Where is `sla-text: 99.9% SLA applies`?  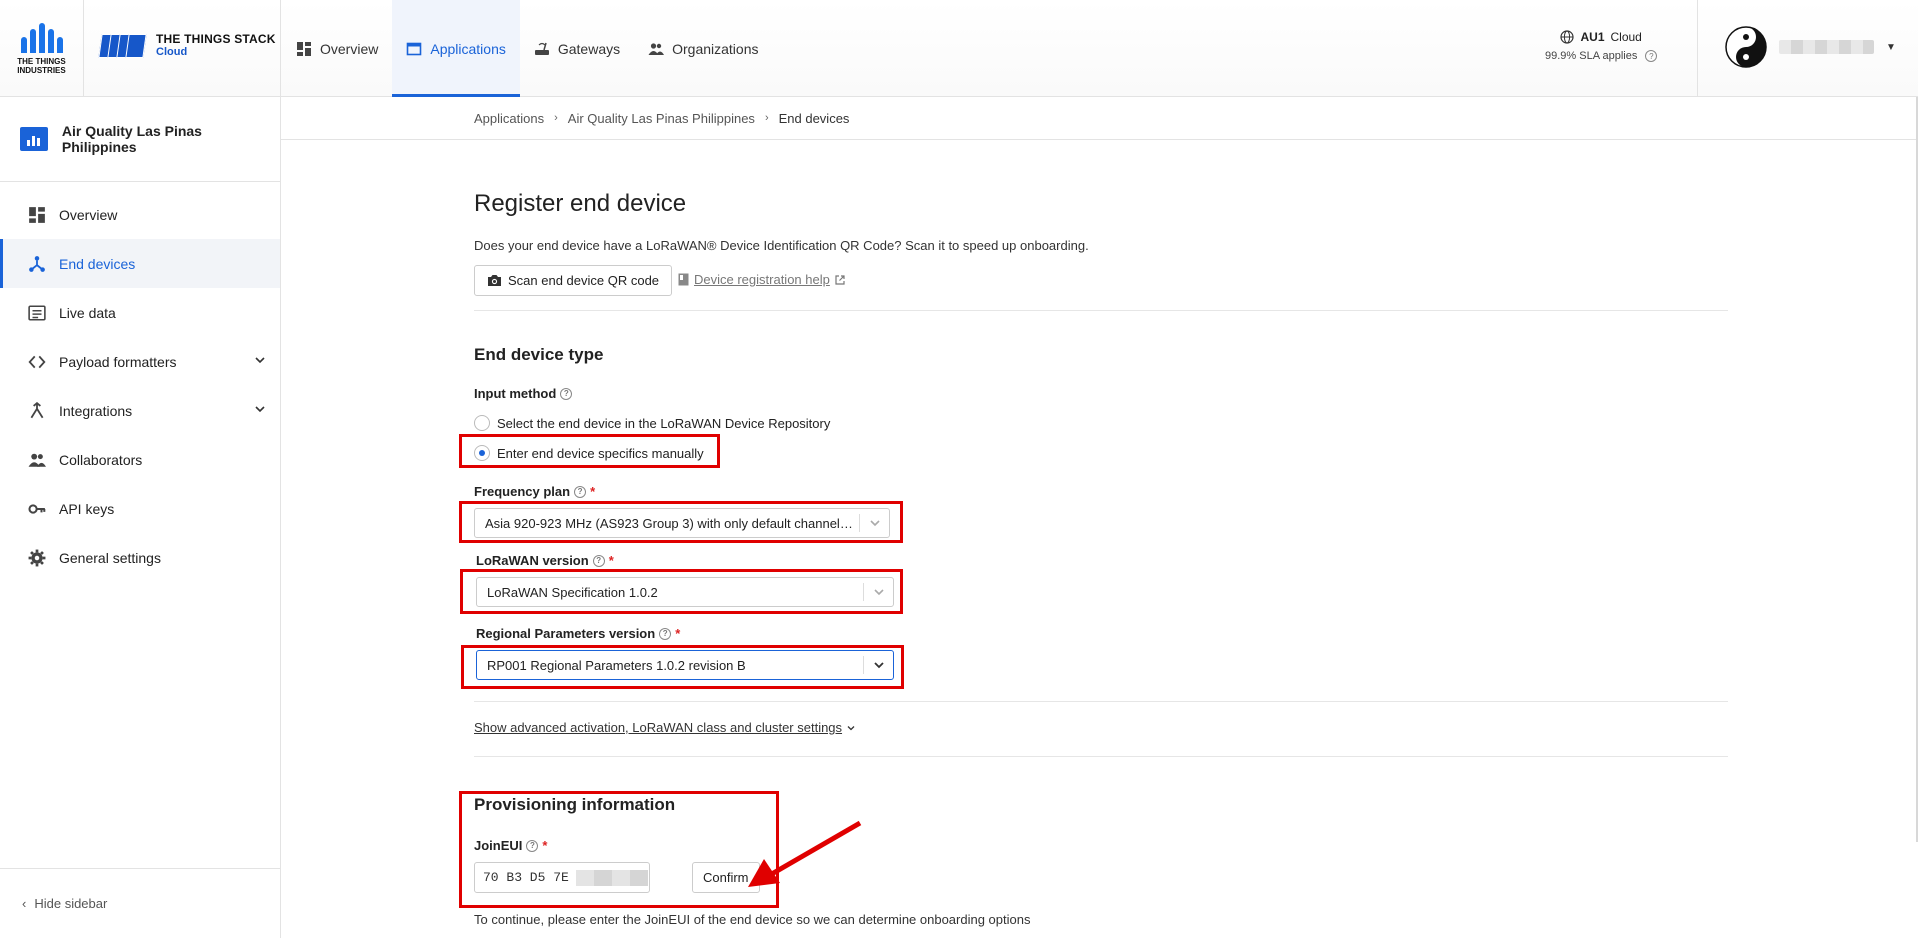 sla-text: 99.9% SLA applies is located at coordinates (1591, 56).